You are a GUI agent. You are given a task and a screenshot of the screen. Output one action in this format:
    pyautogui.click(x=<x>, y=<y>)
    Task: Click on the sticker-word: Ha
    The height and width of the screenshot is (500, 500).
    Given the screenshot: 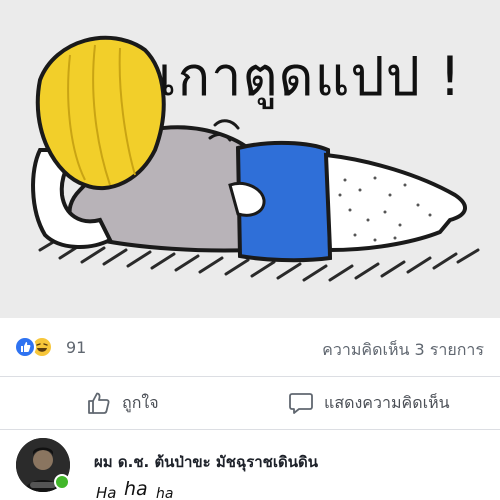 What is the action you would take?
    pyautogui.click(x=106, y=492)
    